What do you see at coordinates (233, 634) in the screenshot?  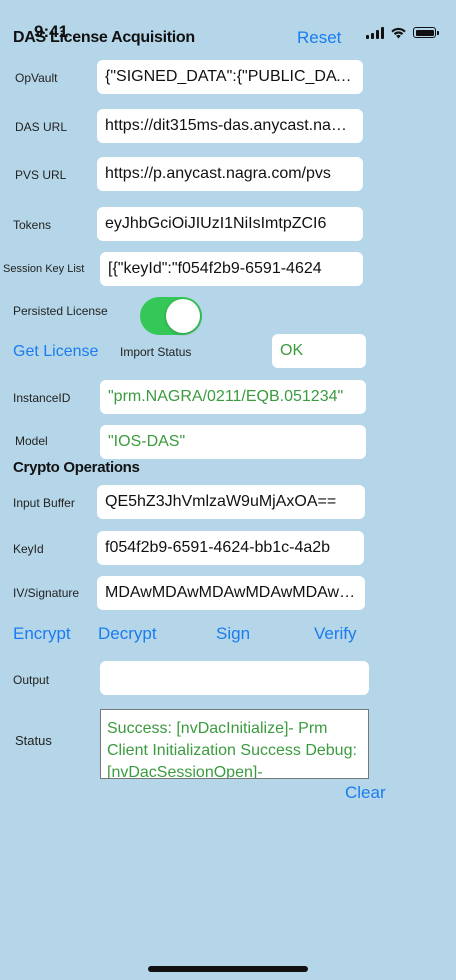 I see `sign-button: Sign` at bounding box center [233, 634].